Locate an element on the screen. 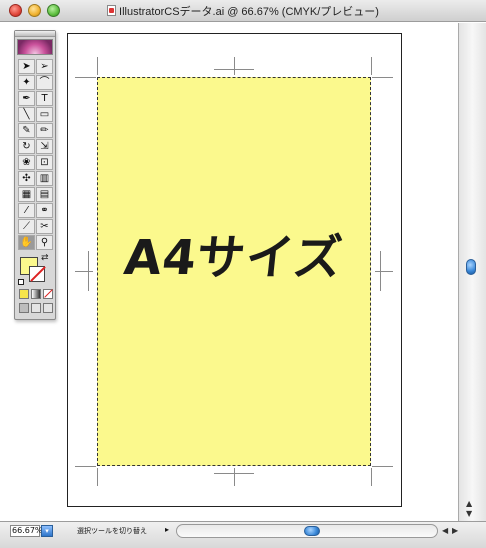 The image size is (486, 548). free-transform-tool-icon: ⊡ is located at coordinates (44, 162).